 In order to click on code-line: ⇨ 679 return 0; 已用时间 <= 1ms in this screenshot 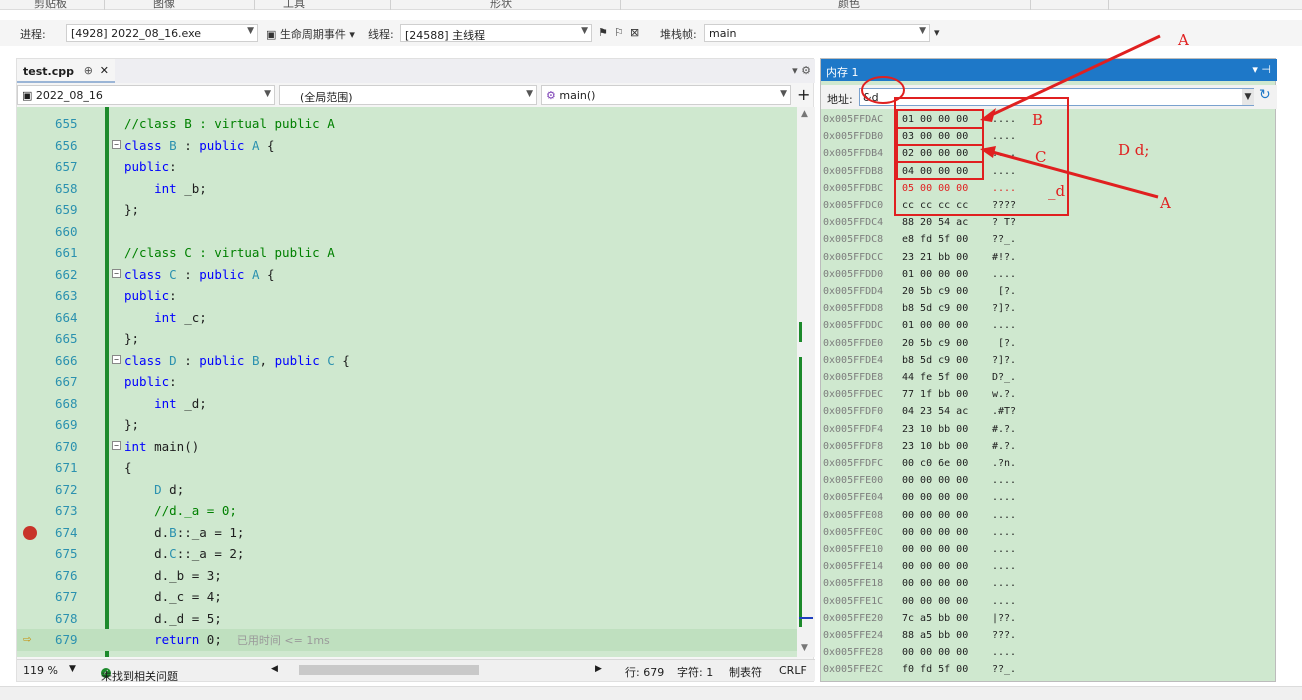, I will do `click(407, 640)`.